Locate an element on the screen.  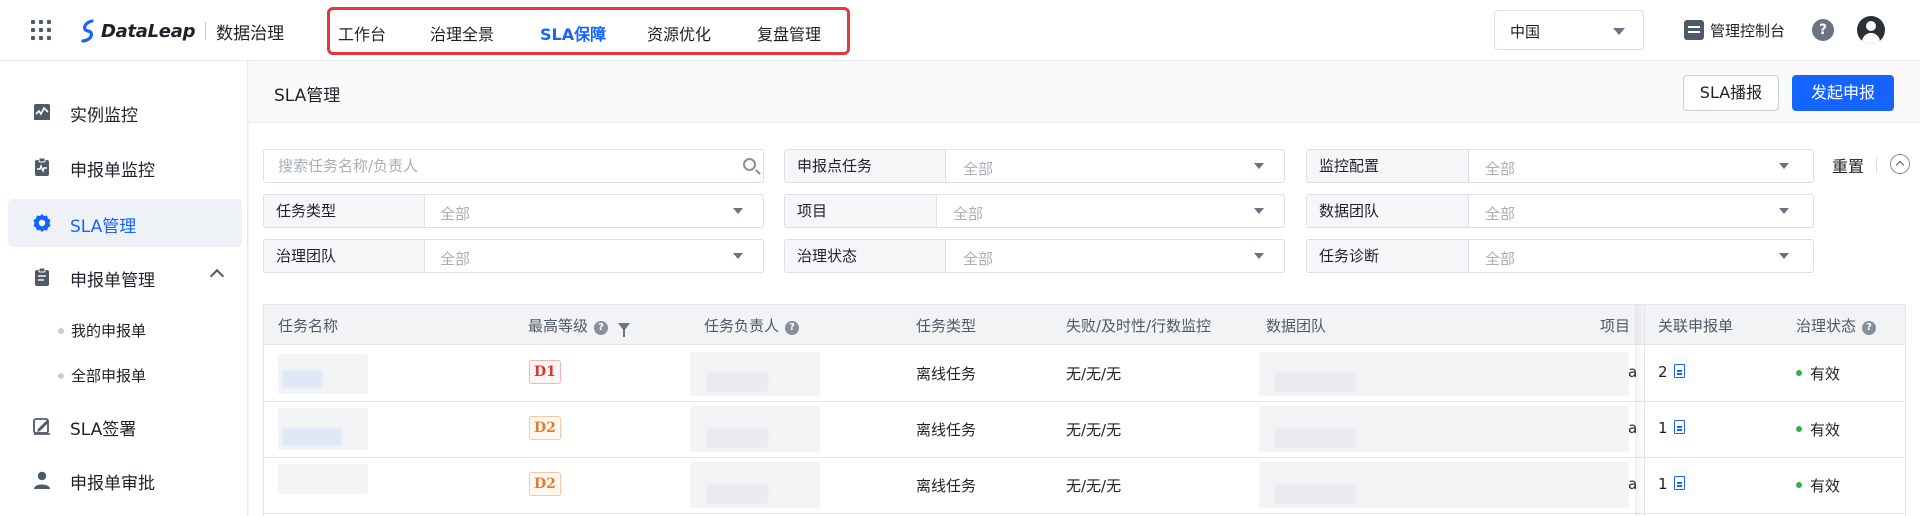
filter-label: 任务类型 is located at coordinates (344, 211).